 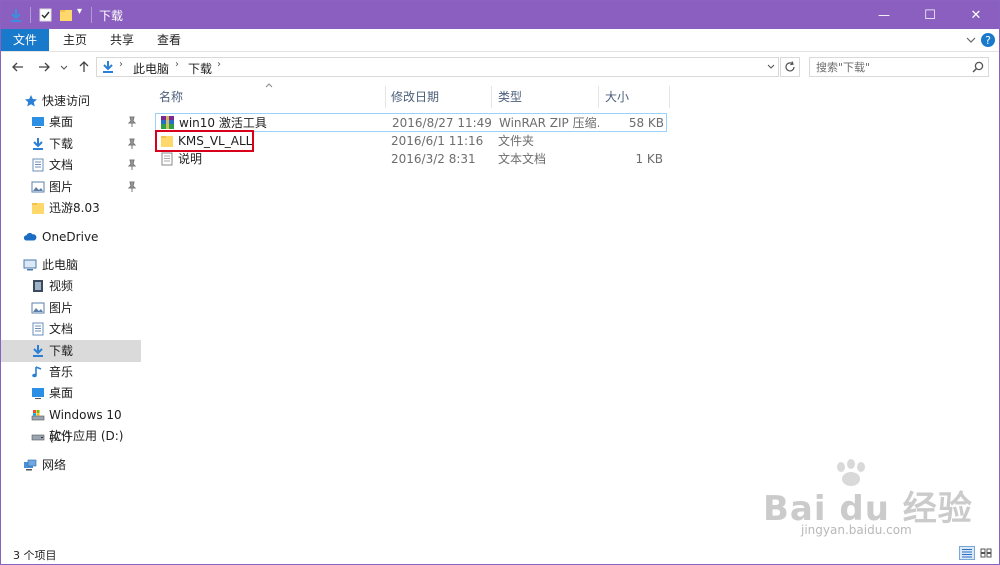 What do you see at coordinates (71, 465) in the screenshot?
I see `nav-network: 网络` at bounding box center [71, 465].